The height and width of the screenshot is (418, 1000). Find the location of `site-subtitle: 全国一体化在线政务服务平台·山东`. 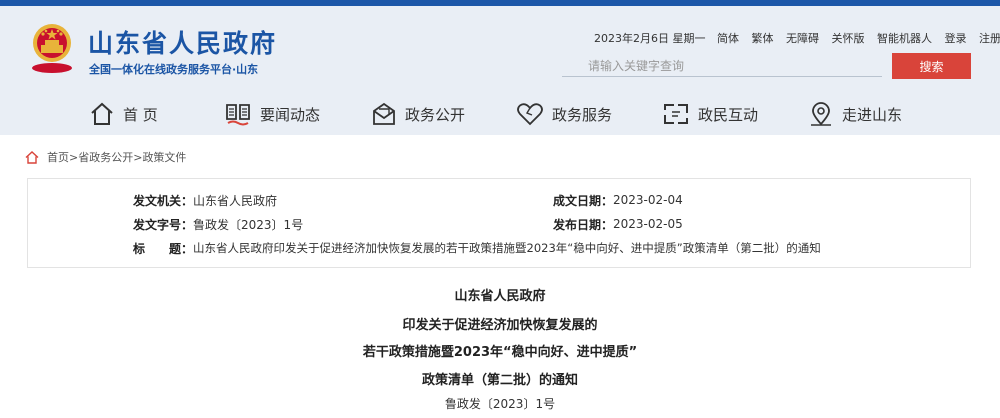

site-subtitle: 全国一体化在线政务服务平台·山东 is located at coordinates (174, 69).